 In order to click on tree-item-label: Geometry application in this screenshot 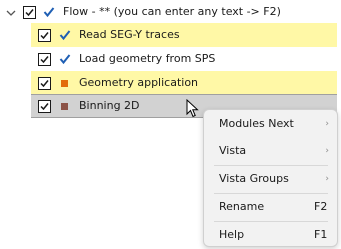, I will do `click(139, 82)`.